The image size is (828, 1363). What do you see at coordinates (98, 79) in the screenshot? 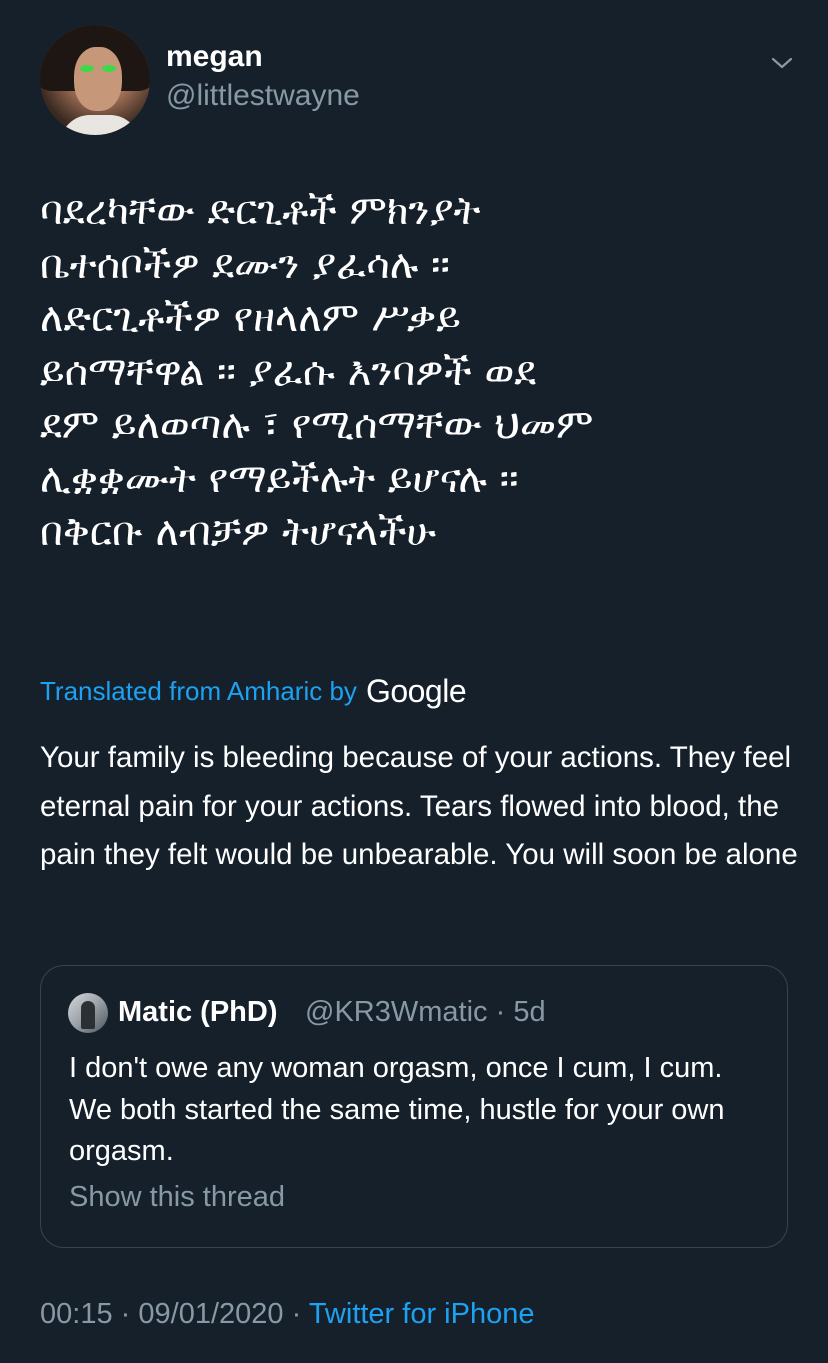
I see `avatar-face` at bounding box center [98, 79].